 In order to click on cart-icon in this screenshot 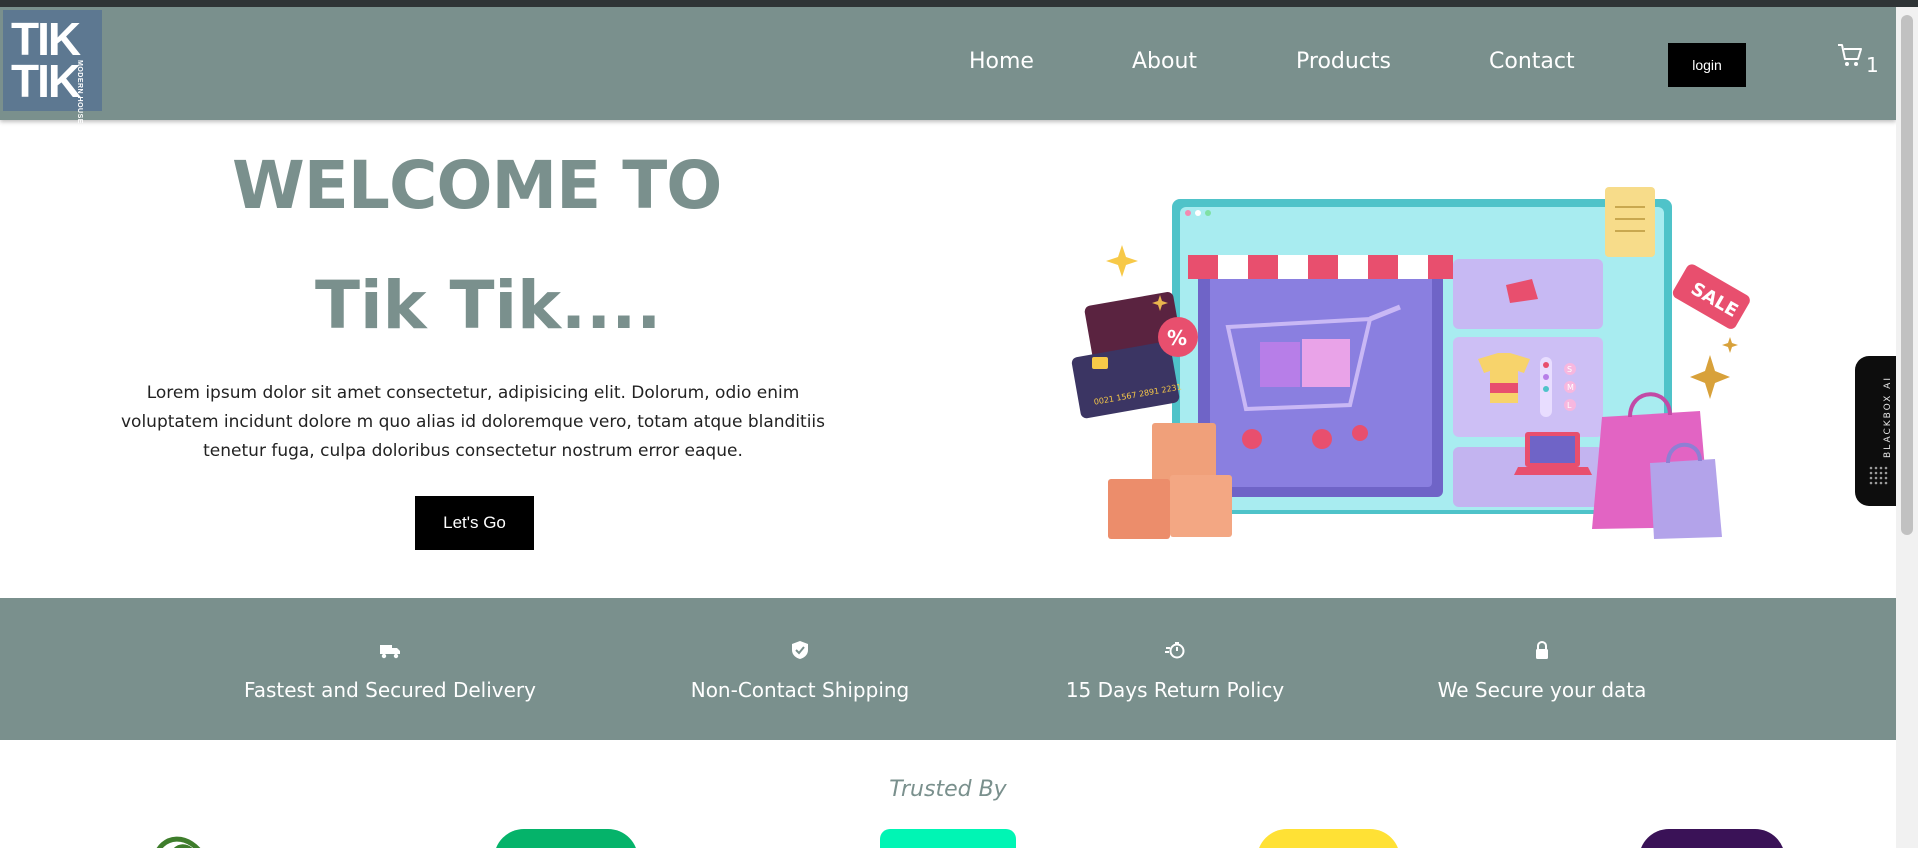, I will do `click(1850, 55)`.